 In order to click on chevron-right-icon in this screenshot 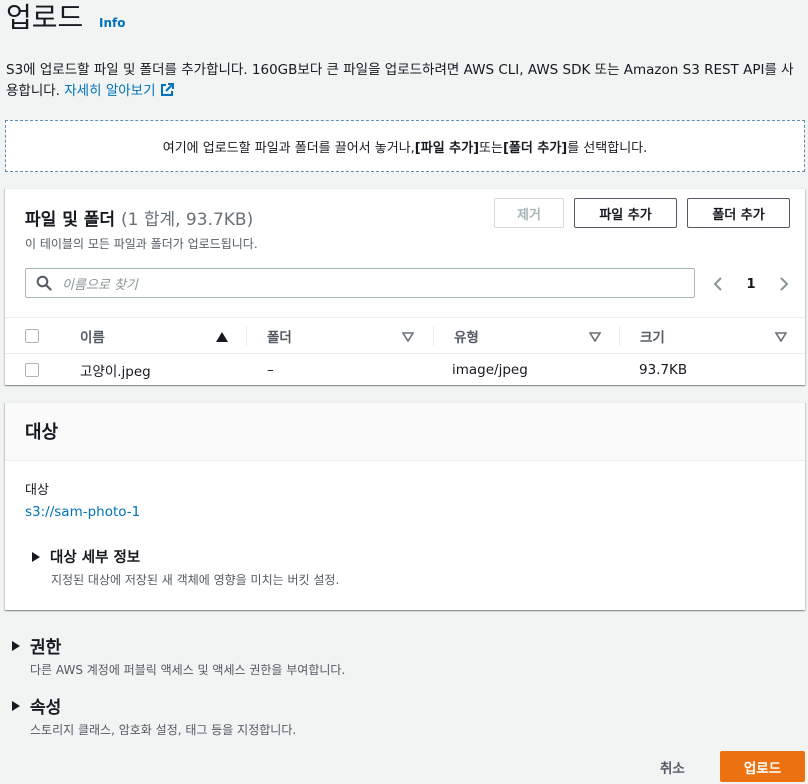, I will do `click(784, 284)`.